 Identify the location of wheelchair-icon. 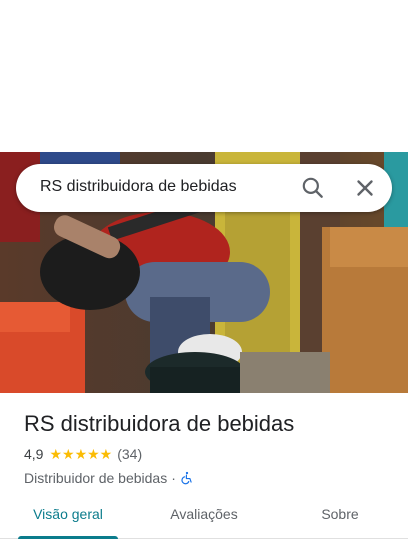
(186, 478).